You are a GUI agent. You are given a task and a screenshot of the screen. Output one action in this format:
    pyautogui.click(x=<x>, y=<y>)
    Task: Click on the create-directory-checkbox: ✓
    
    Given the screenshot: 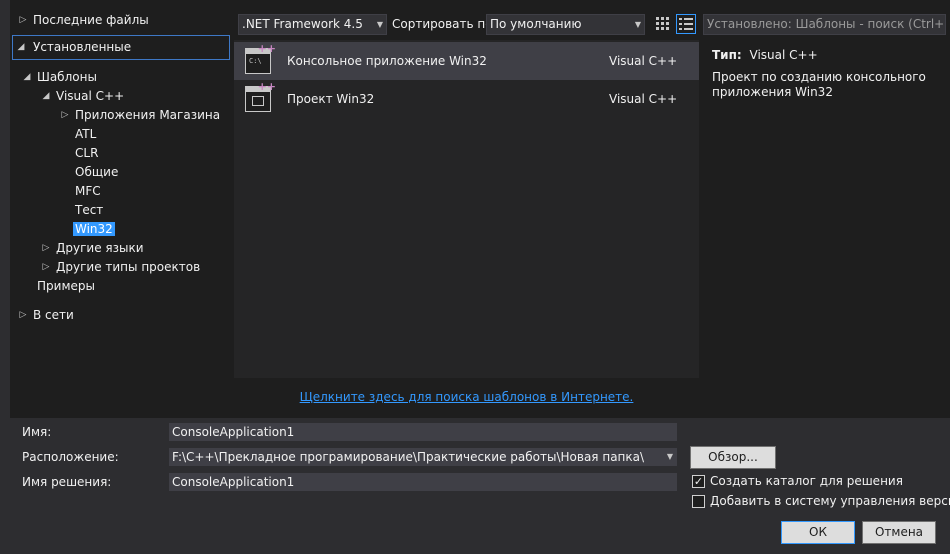 What is the action you would take?
    pyautogui.click(x=698, y=481)
    